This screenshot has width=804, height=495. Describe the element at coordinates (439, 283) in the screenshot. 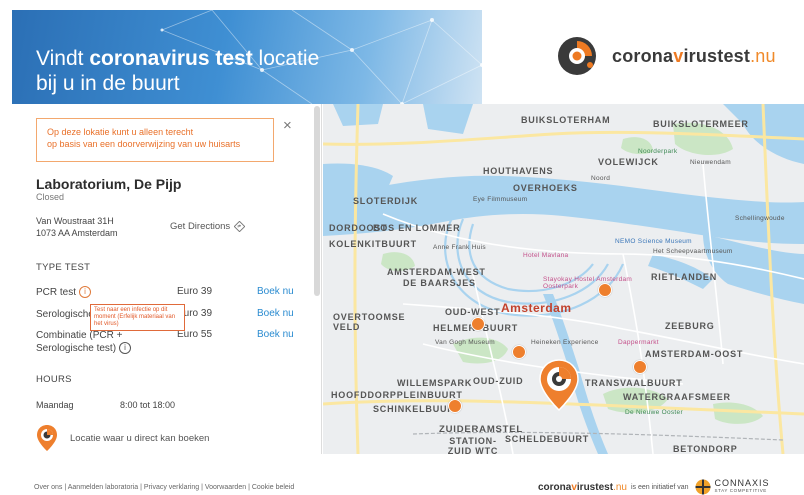

I see `map-label: DE BAARSJES` at that location.